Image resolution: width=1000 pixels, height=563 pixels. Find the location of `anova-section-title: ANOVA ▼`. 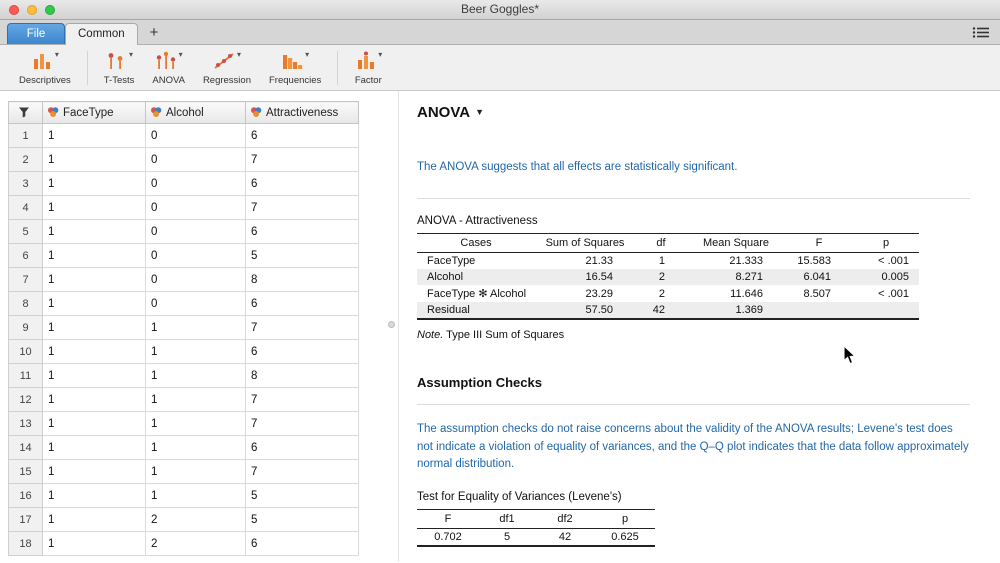

anova-section-title: ANOVA ▼ is located at coordinates (693, 112).